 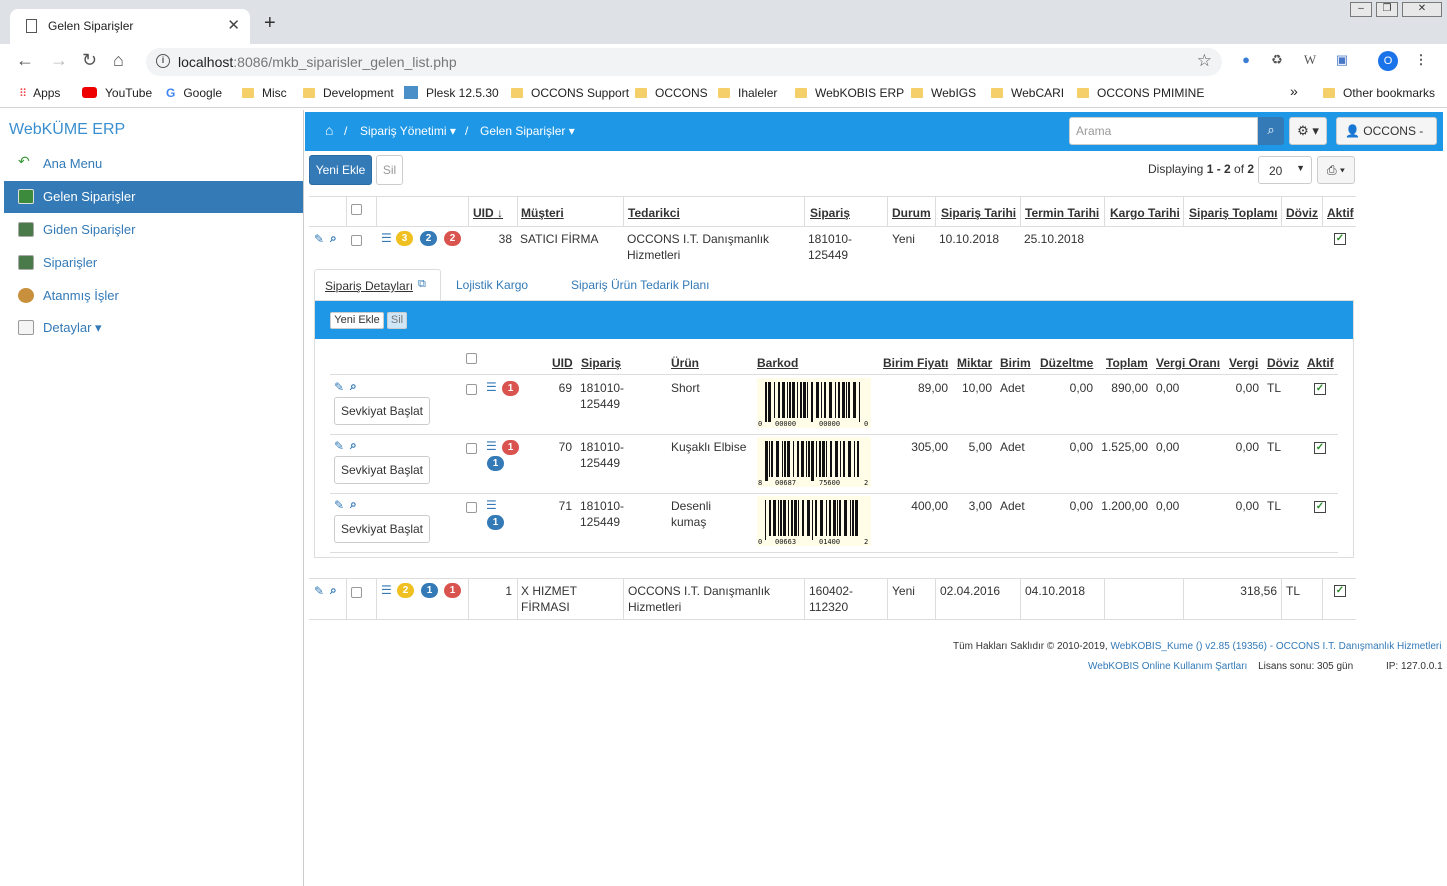 I want to click on header-durum: Durum, so click(x=911, y=213).